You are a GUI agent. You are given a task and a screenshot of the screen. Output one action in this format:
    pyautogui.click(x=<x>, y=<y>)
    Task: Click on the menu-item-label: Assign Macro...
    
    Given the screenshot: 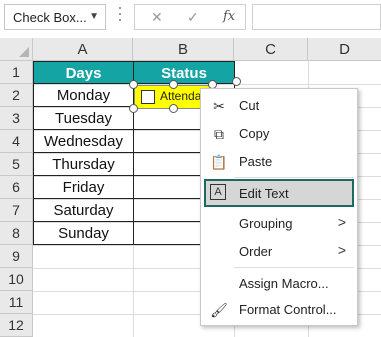 What is the action you would take?
    pyautogui.click(x=284, y=283)
    